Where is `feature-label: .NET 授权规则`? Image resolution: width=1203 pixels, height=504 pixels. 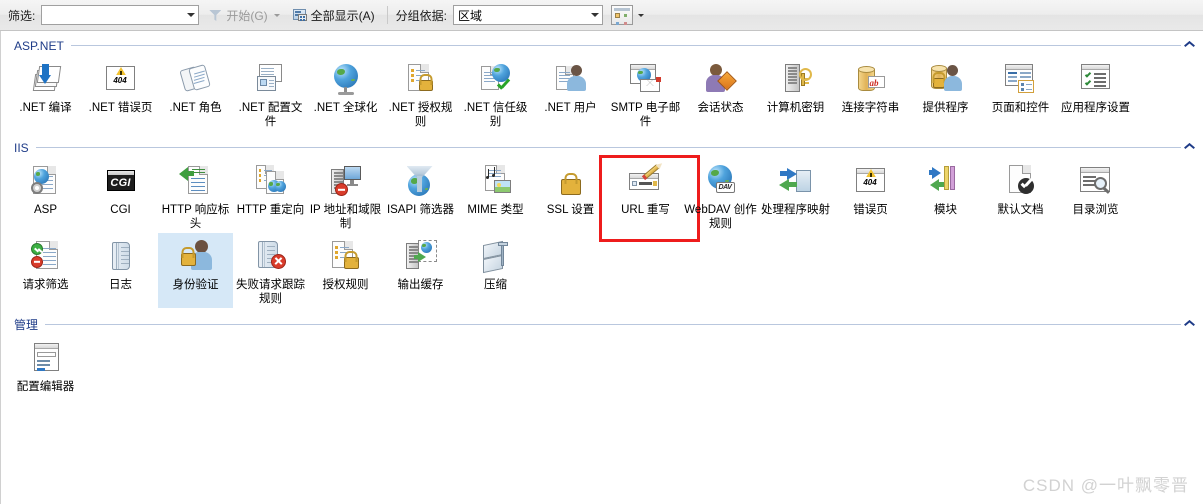
feature-label: .NET 授权规则 is located at coordinates (420, 115).